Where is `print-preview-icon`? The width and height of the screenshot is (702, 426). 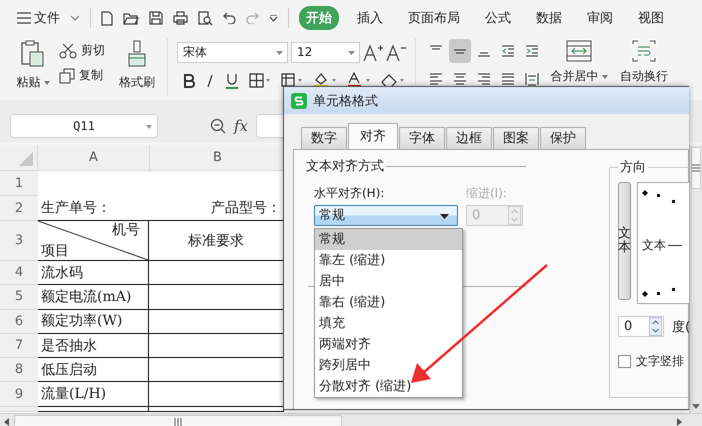 print-preview-icon is located at coordinates (205, 18).